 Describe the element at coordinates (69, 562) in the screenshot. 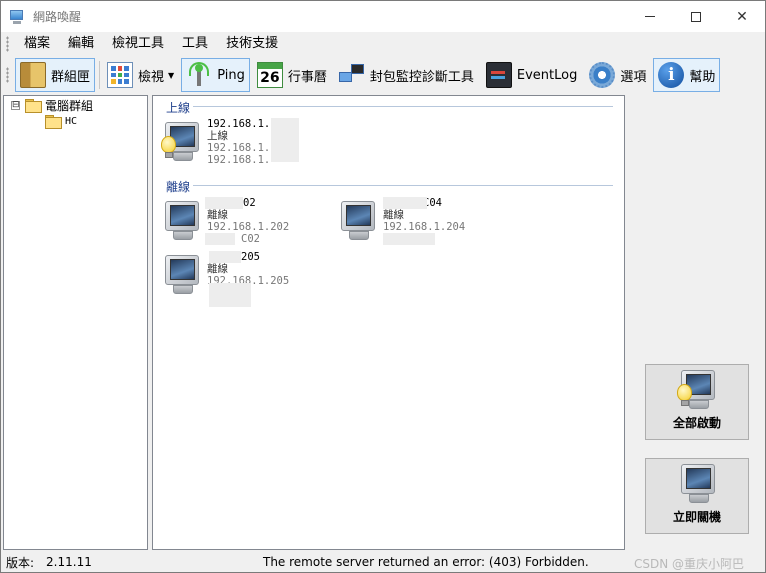

I see `version-value: 2.11.11` at that location.